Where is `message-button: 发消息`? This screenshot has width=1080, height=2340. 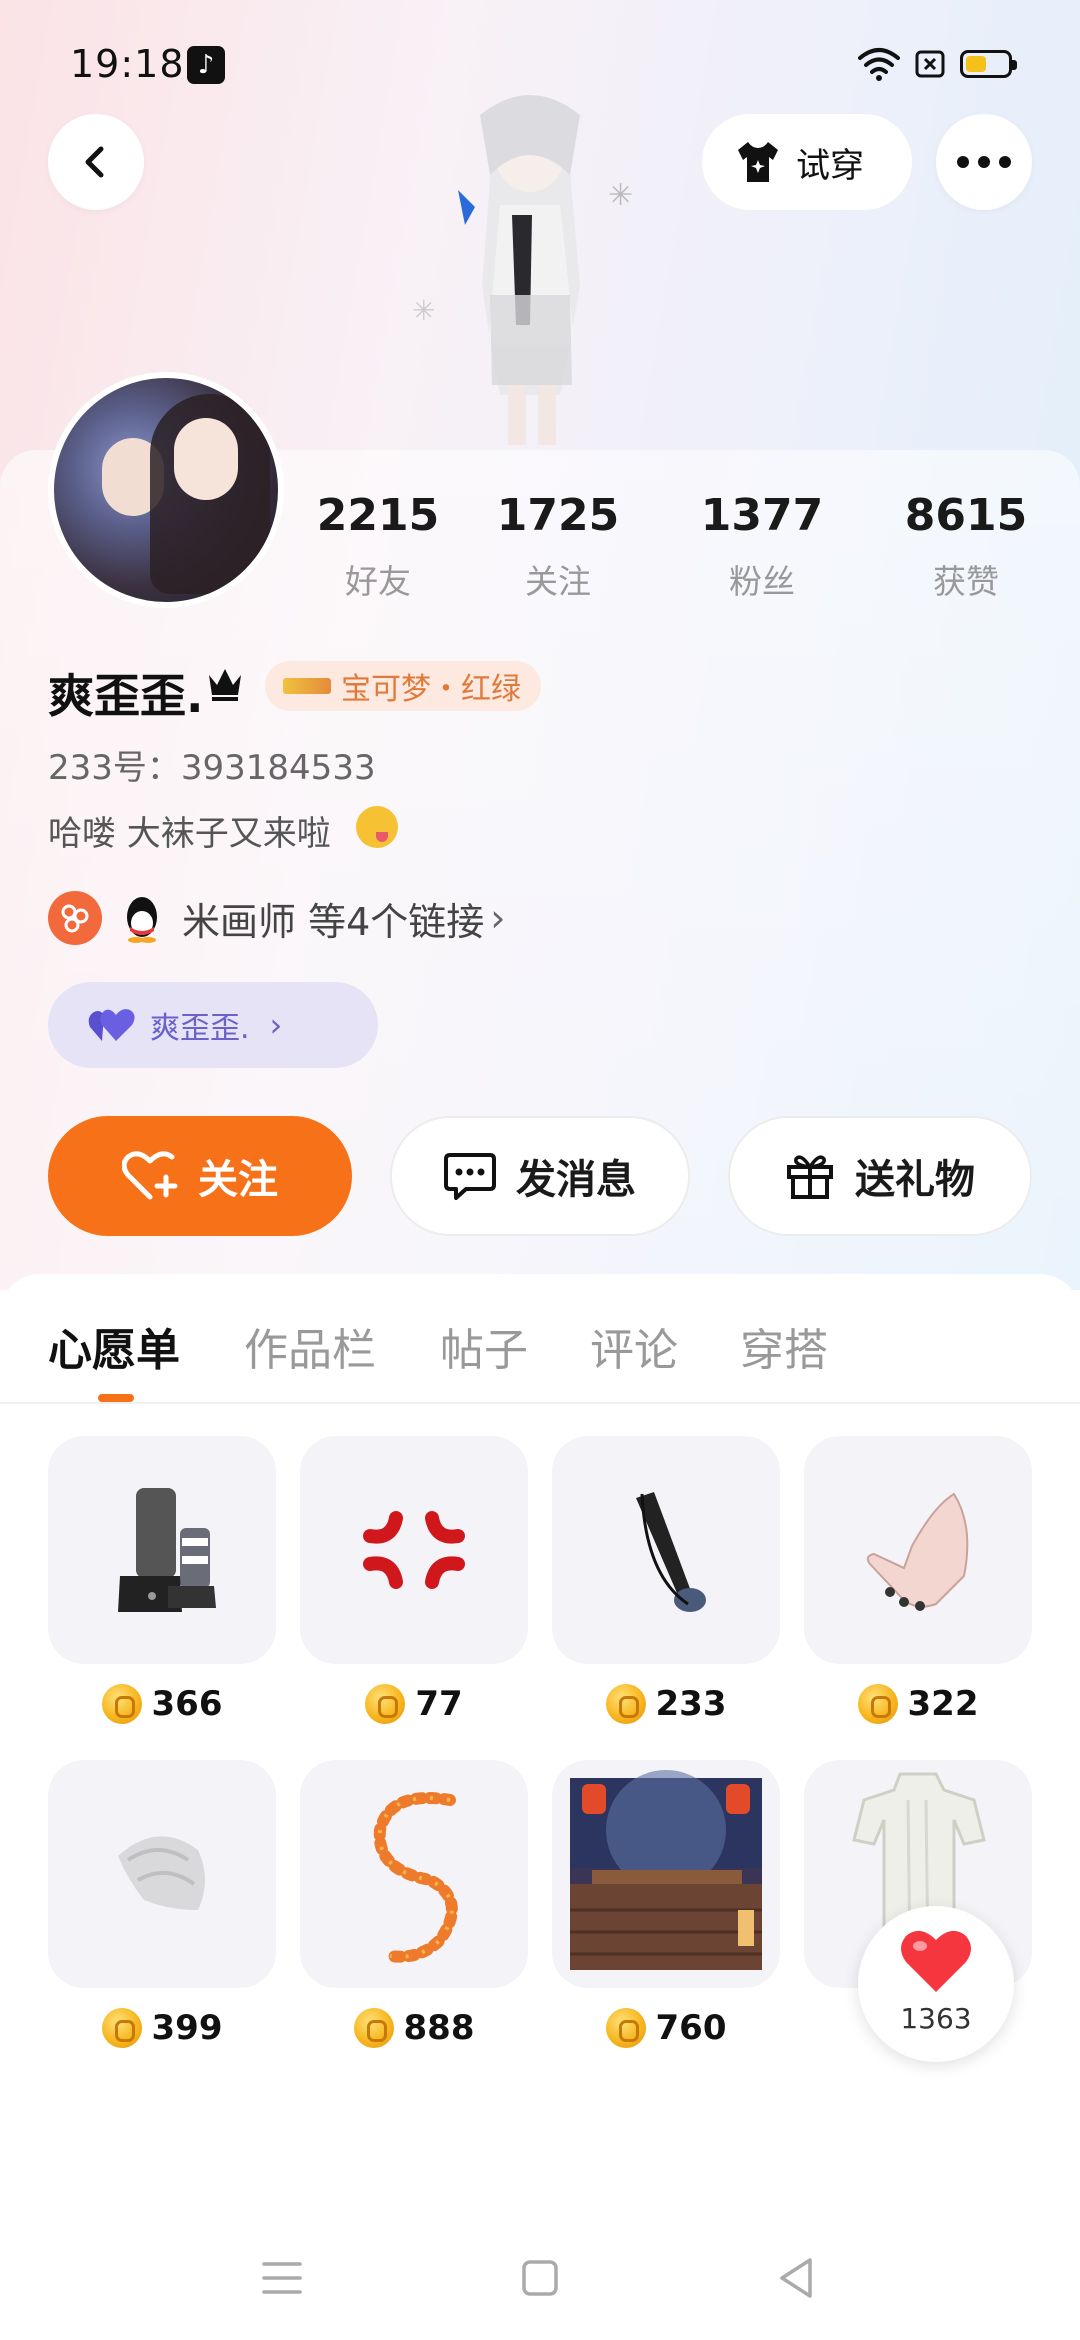 message-button: 发消息 is located at coordinates (540, 1176).